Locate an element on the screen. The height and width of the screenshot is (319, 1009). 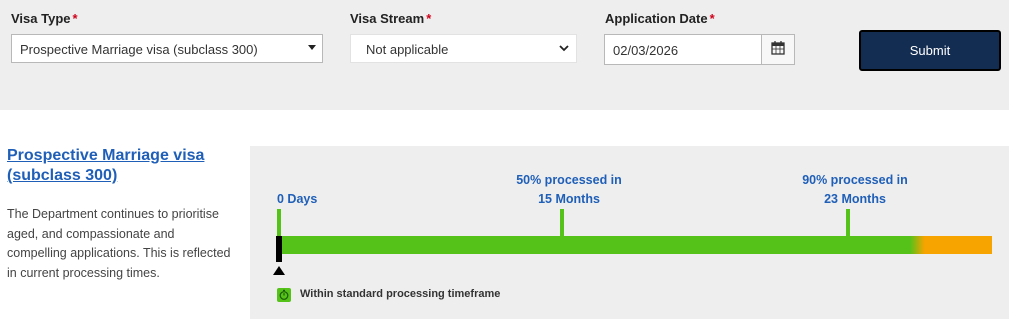
visa-stream-select: Not applicable is located at coordinates (463, 48).